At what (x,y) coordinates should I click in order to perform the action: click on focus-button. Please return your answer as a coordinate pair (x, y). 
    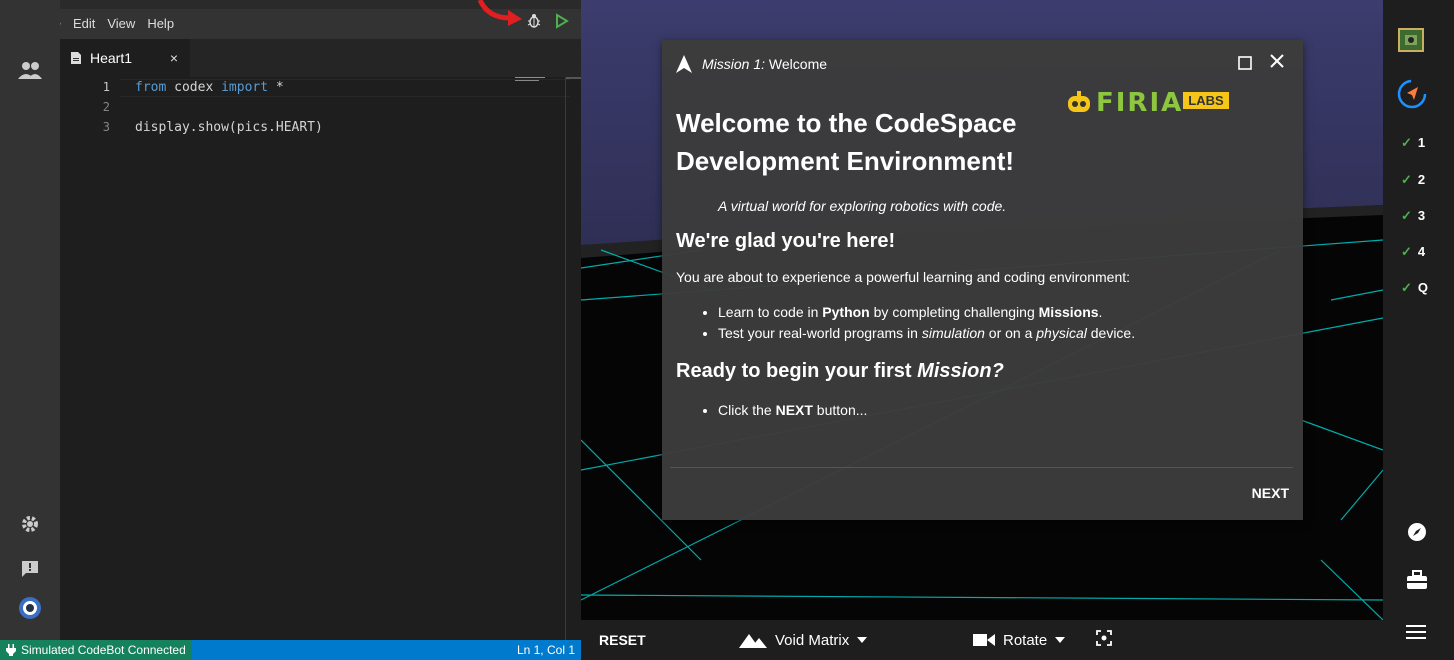
    Looking at the image, I should click on (1104, 640).